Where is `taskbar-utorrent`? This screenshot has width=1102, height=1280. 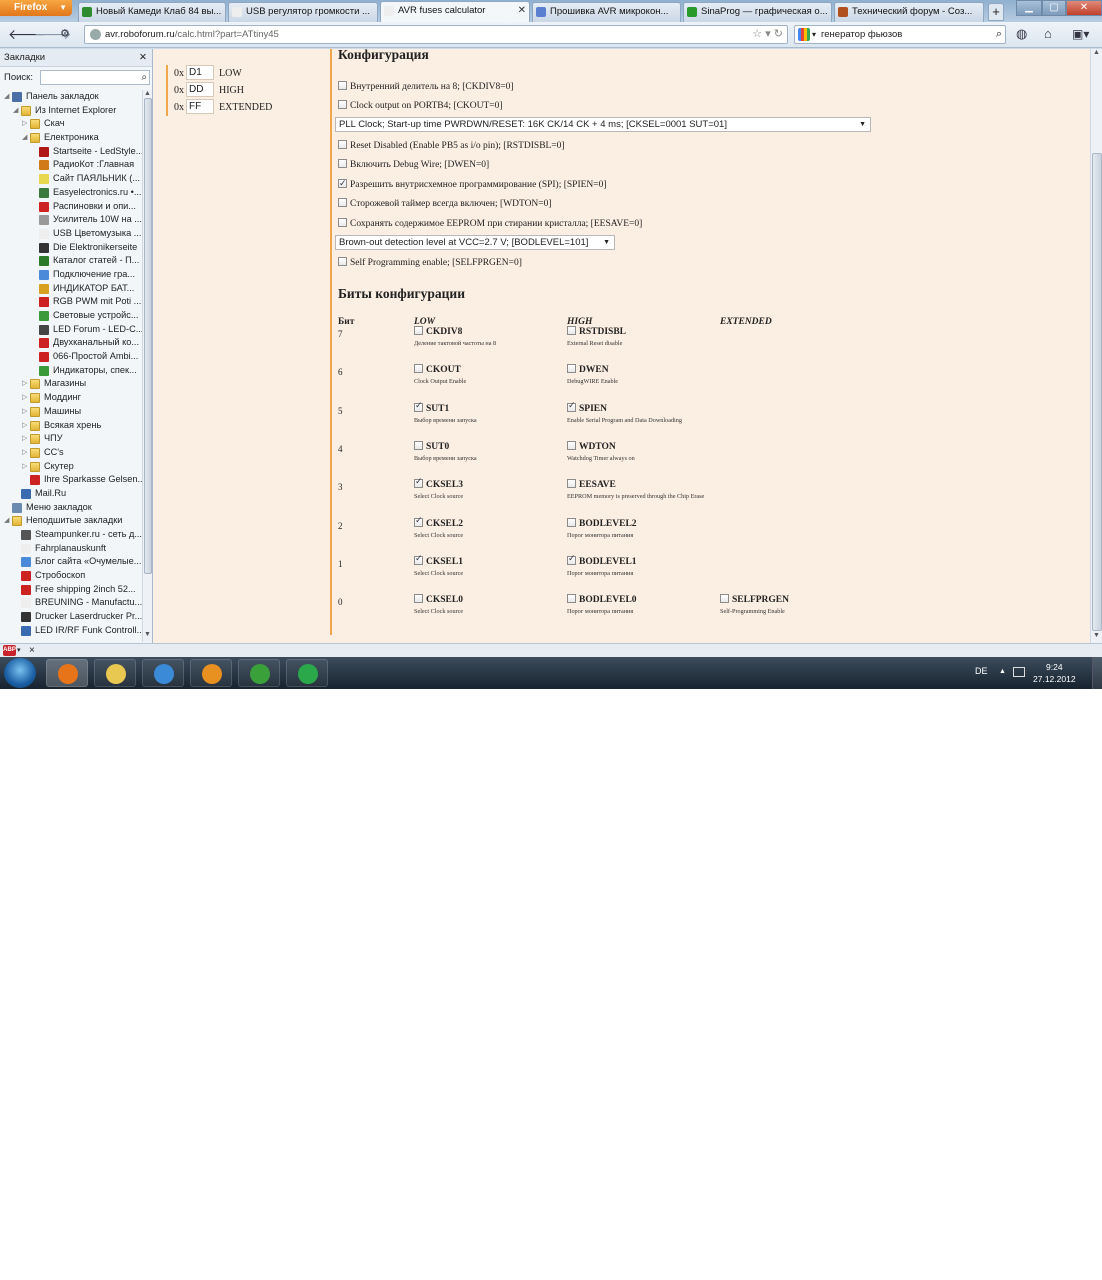 taskbar-utorrent is located at coordinates (259, 673).